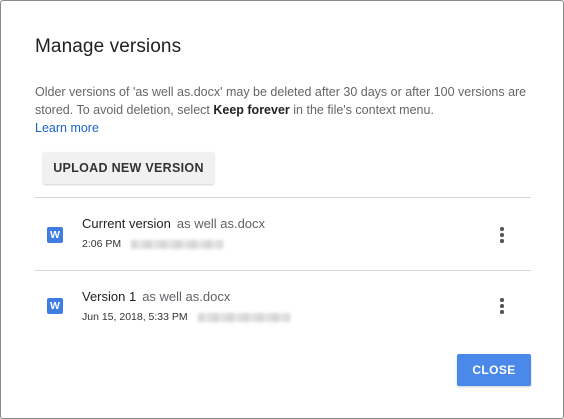  I want to click on version-row-current: W Current version as well as.docx 2:06 PM, so click(283, 236).